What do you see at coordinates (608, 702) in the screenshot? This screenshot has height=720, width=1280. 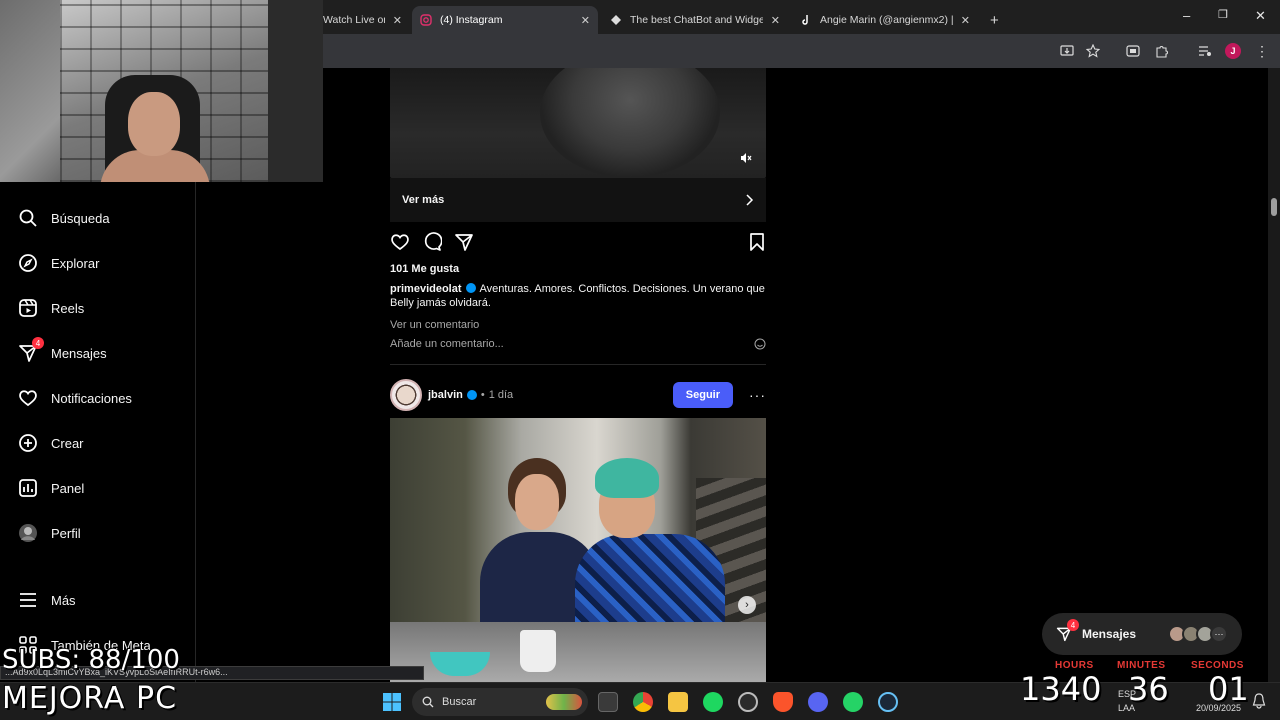 I see `task-view-icon` at bounding box center [608, 702].